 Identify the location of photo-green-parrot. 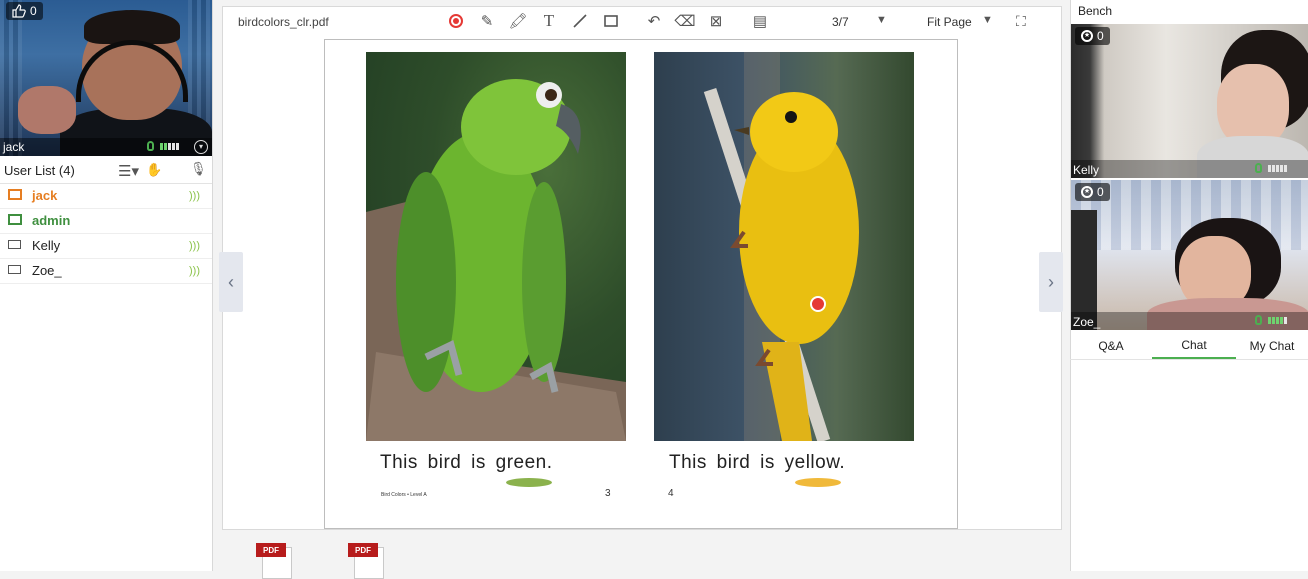
(496, 246).